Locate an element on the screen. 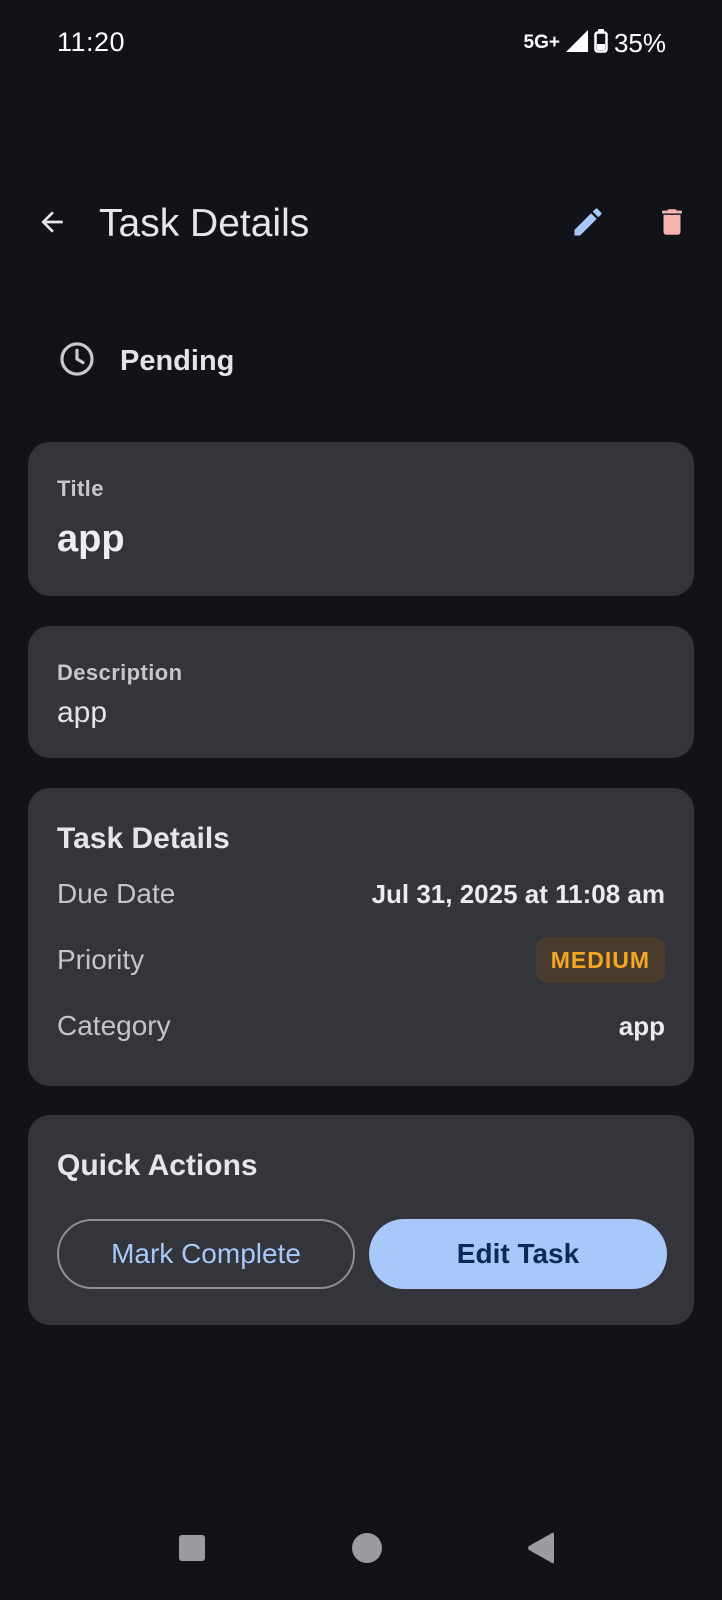 Image resolution: width=722 pixels, height=1600 pixels. system-back-button is located at coordinates (541, 1550).